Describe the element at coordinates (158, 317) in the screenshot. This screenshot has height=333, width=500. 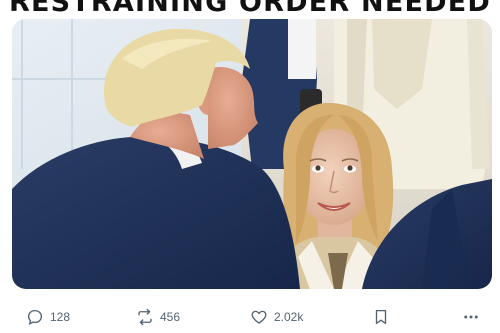
I see `repost-button: 456` at that location.